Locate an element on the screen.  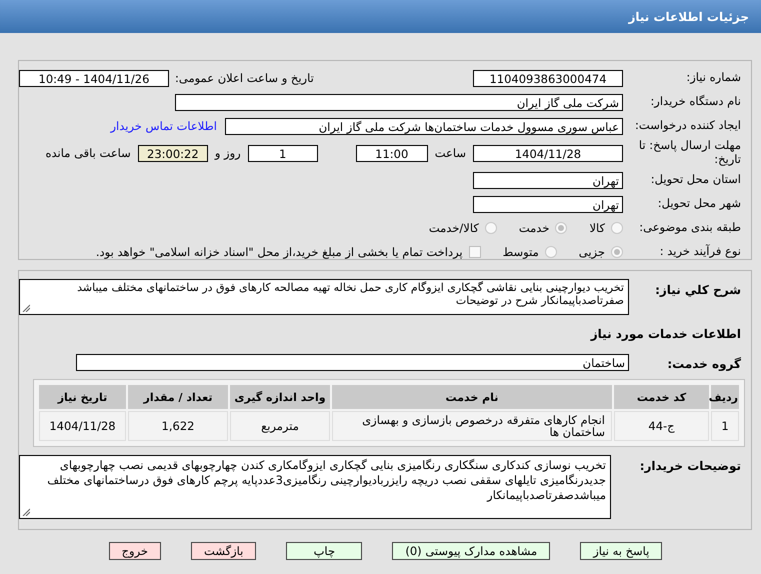
field-label: گروه خدمت: is located at coordinates (703, 363).